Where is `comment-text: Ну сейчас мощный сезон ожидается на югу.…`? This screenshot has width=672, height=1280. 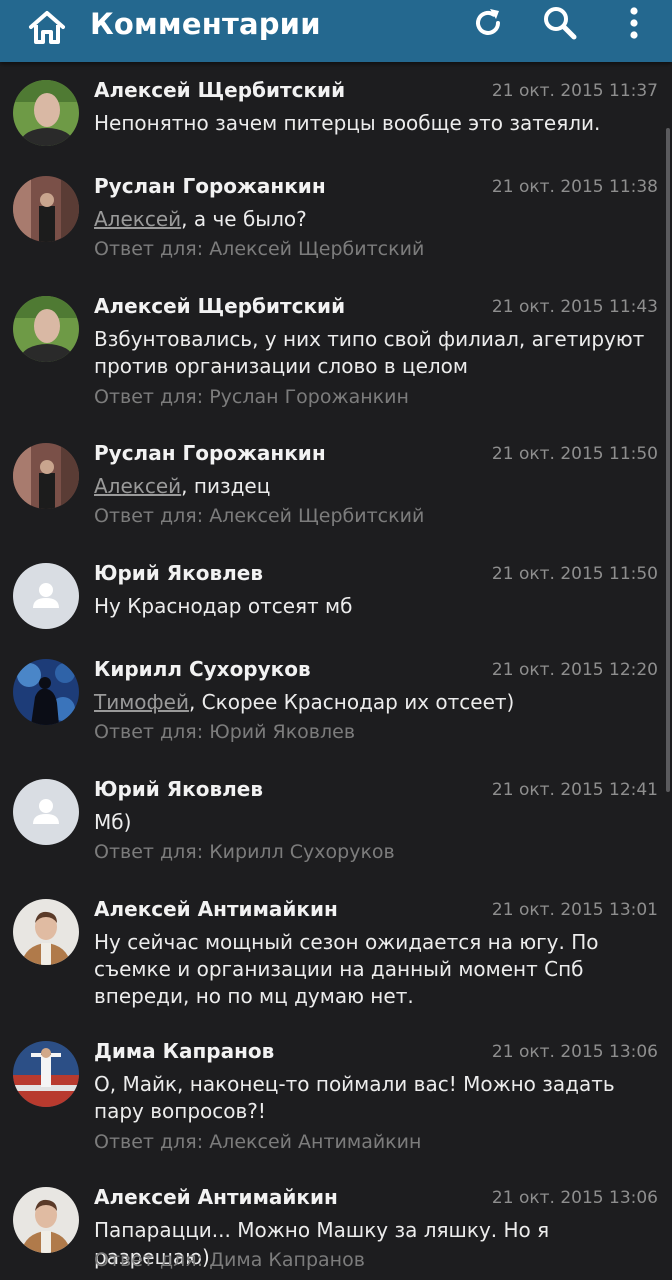 comment-text: Ну сейчас мощный сезон ожидается на югу.… is located at coordinates (346, 969).